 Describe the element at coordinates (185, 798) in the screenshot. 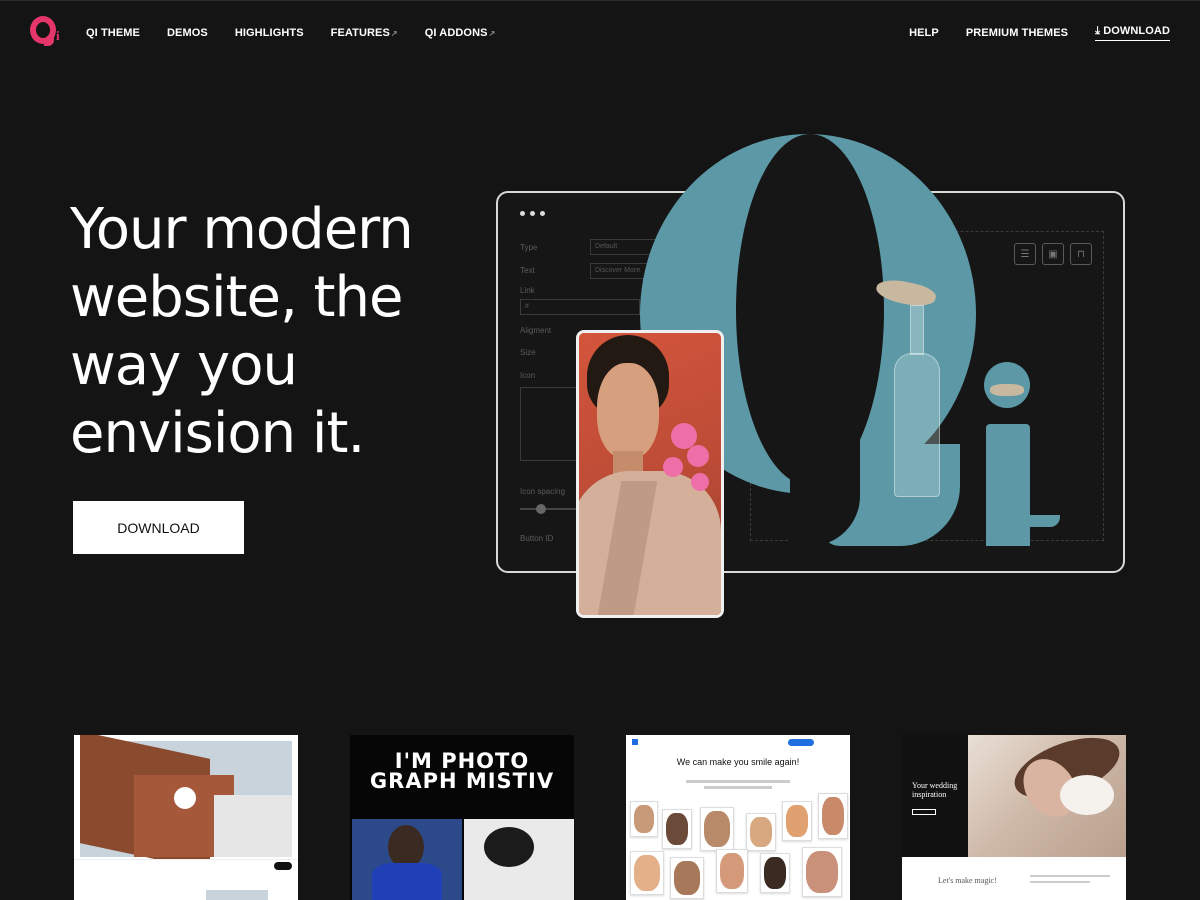

I see `qi-badge` at that location.